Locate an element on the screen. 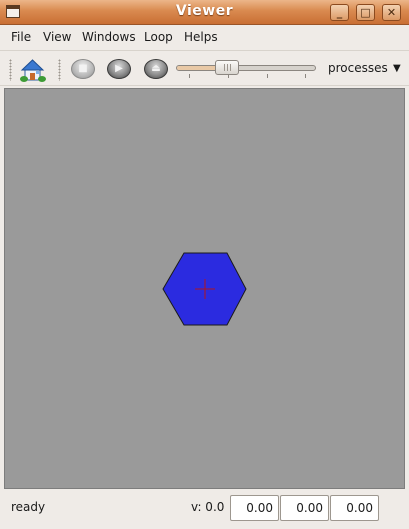 The width and height of the screenshot is (409, 529). play-button: ▶ is located at coordinates (119, 69).